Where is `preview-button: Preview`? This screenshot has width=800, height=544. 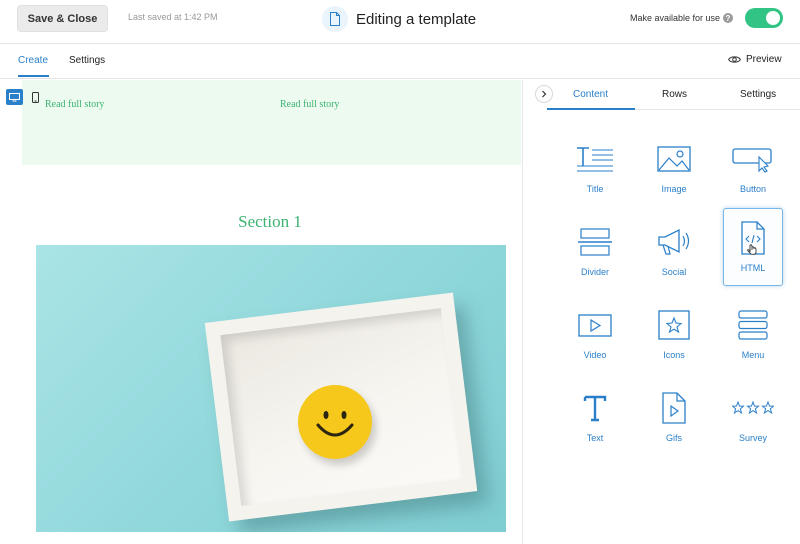
preview-button: Preview is located at coordinates (755, 59).